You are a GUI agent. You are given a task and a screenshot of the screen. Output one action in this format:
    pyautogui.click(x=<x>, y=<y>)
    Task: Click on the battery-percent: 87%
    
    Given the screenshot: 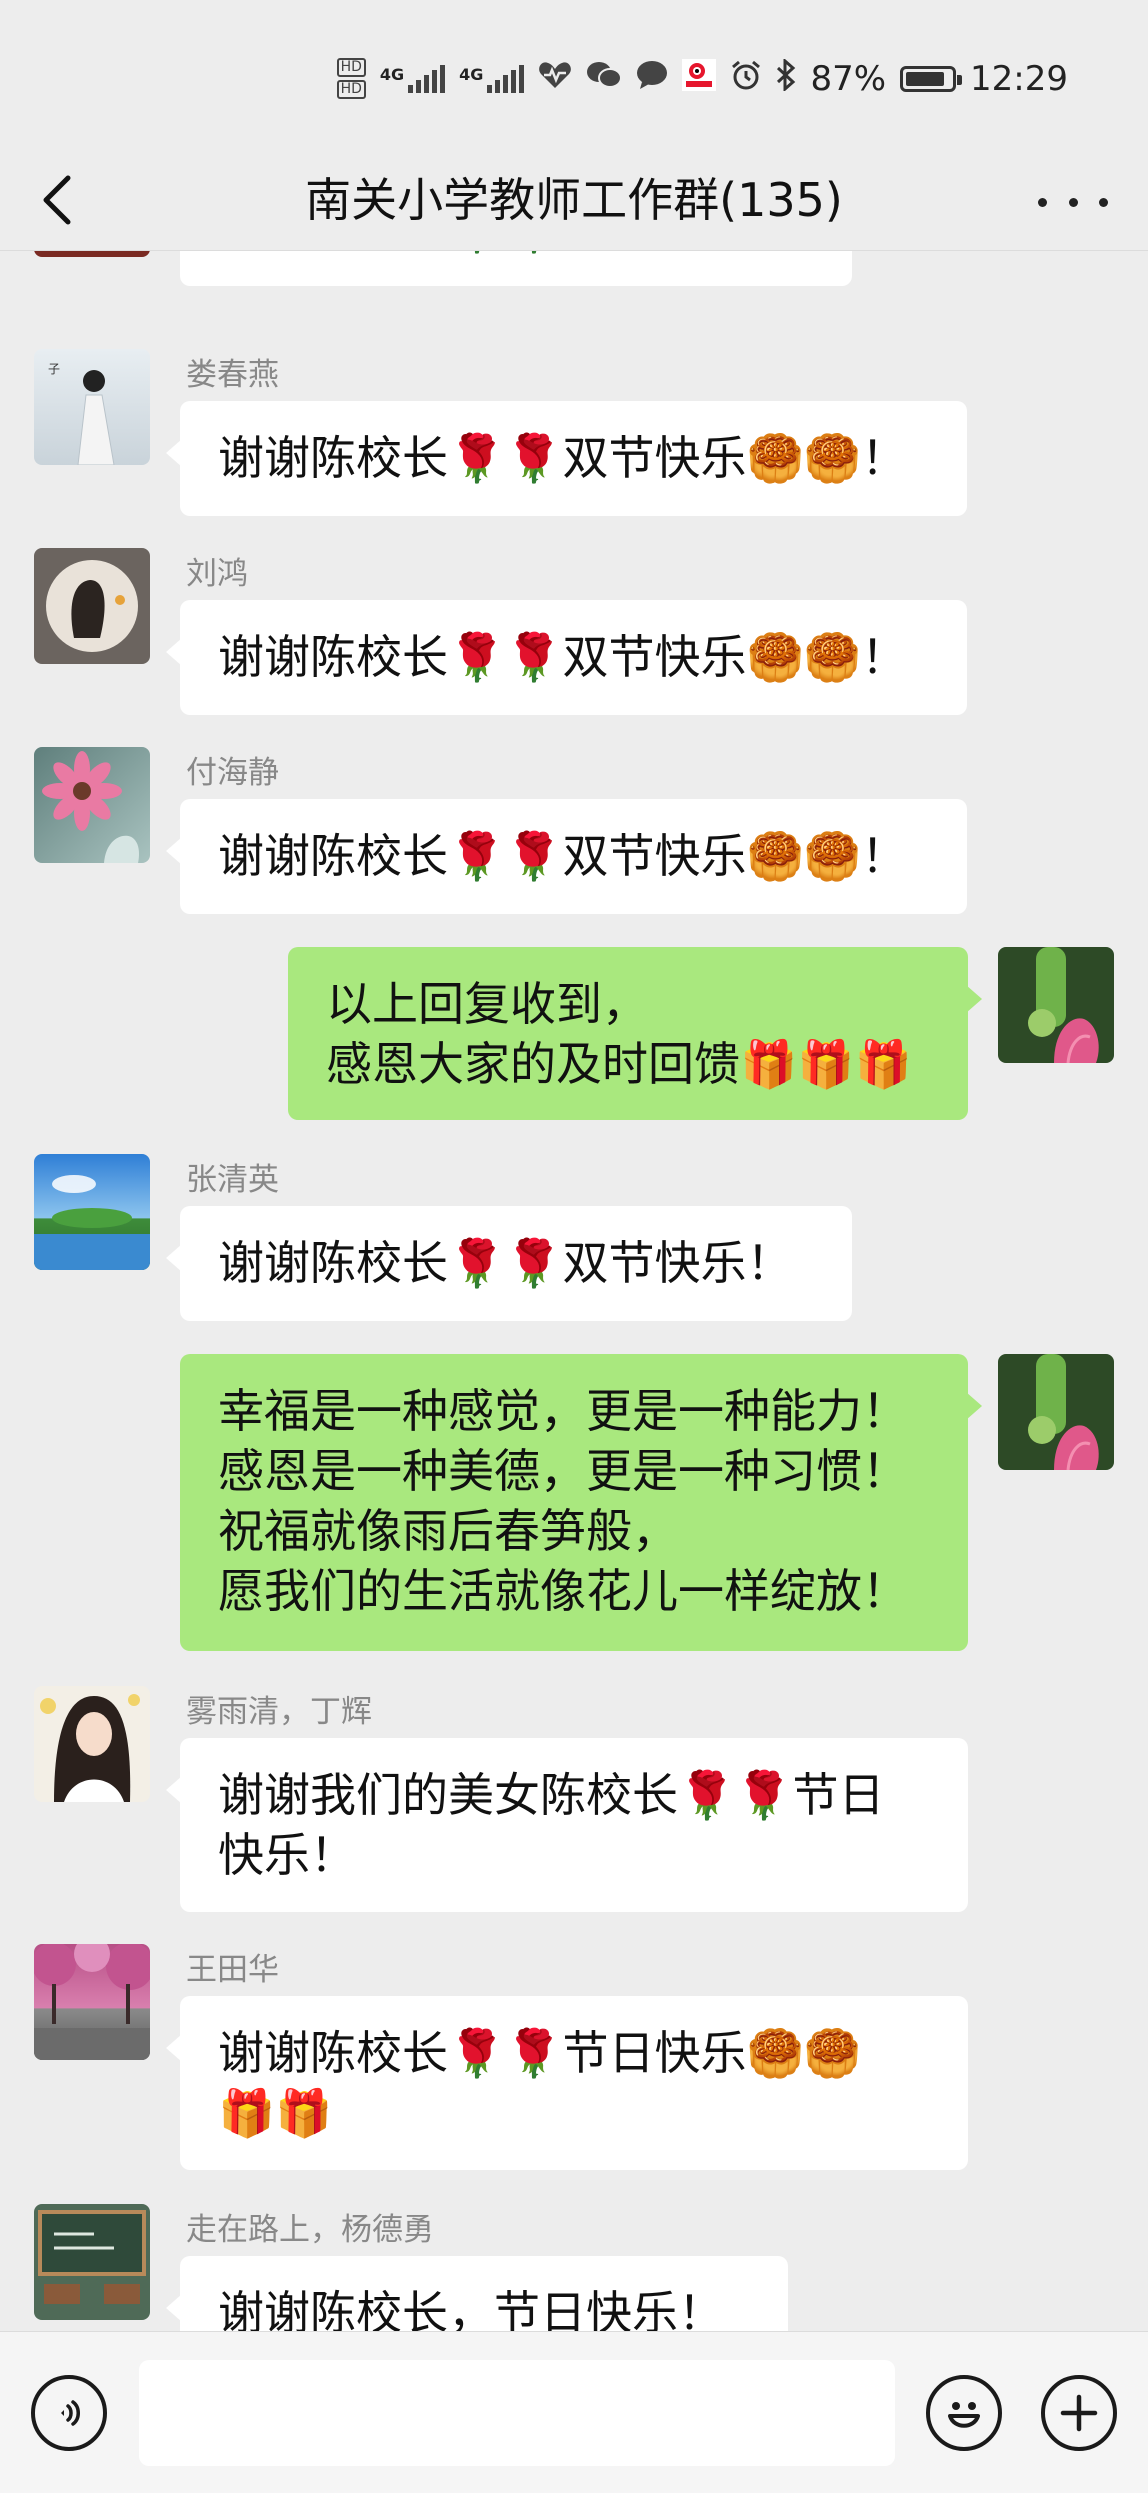 What is the action you would take?
    pyautogui.click(x=848, y=78)
    